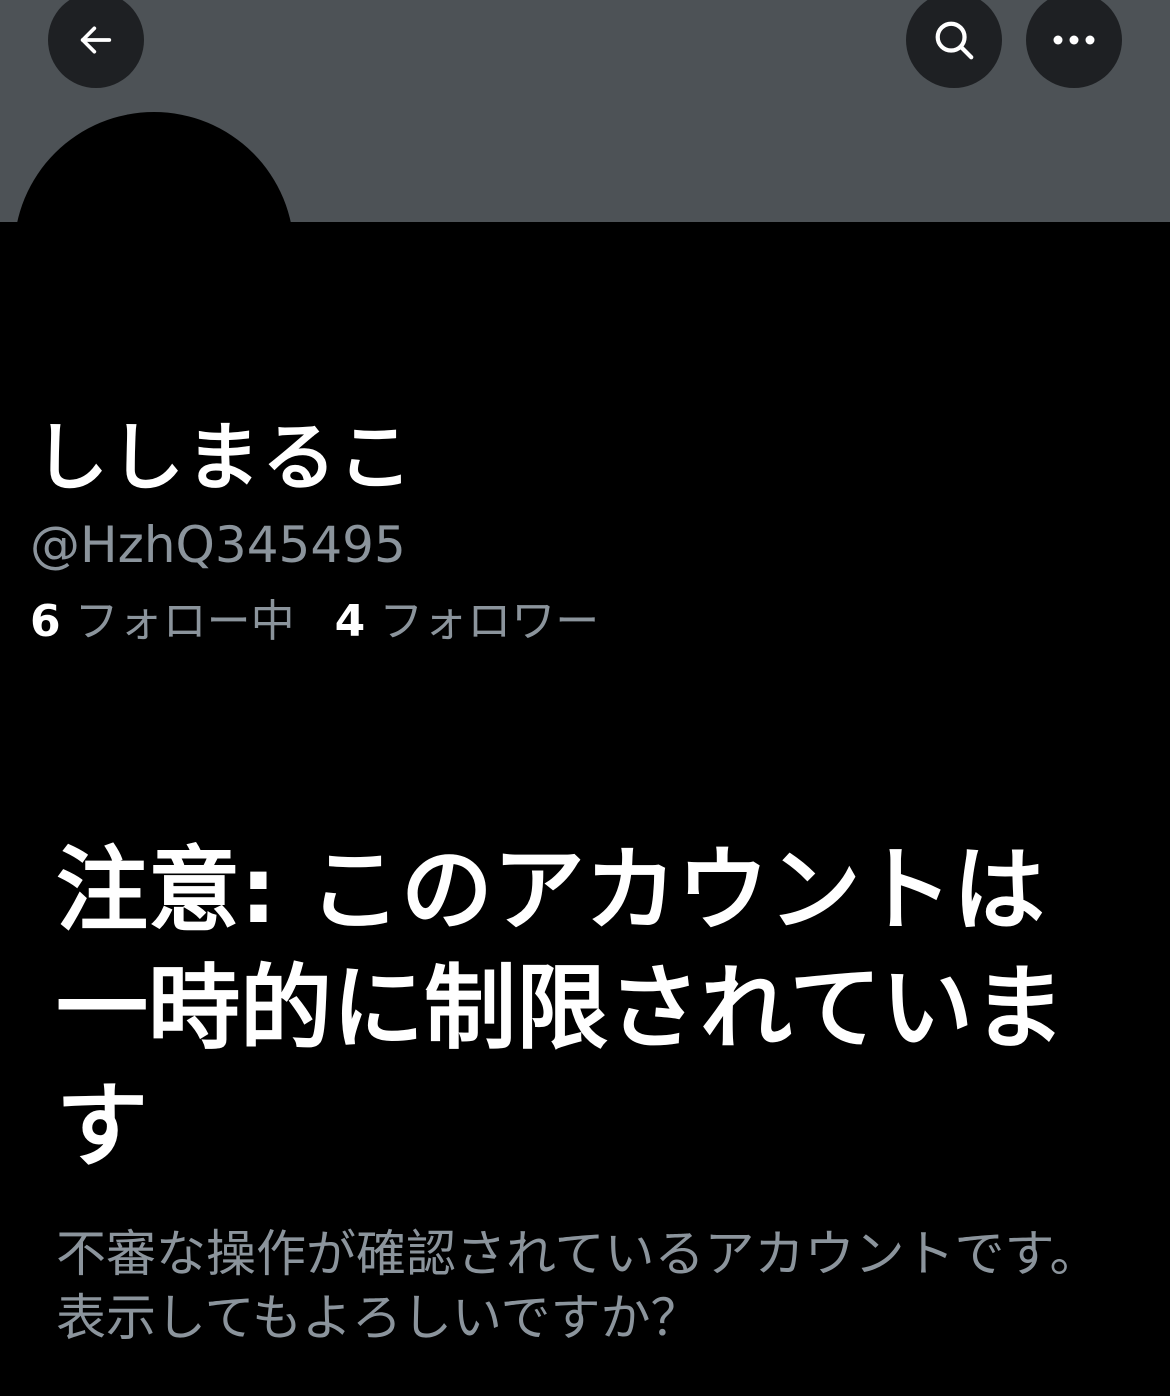  I want to click on following-label: フォロー中, so click(184, 621).